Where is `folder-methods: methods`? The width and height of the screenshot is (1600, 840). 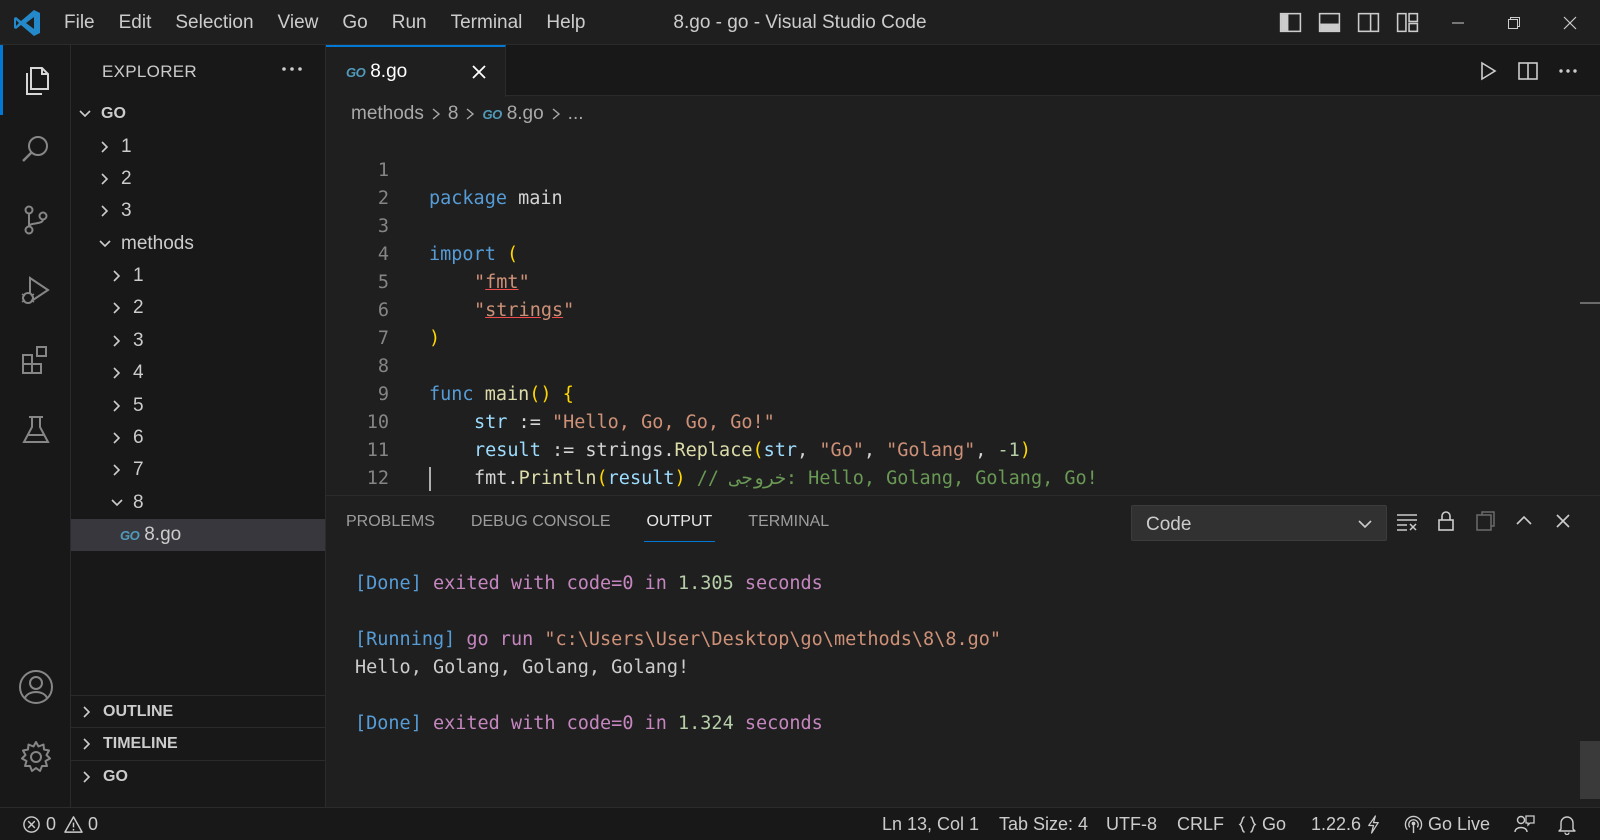
folder-methods: methods is located at coordinates (198, 244).